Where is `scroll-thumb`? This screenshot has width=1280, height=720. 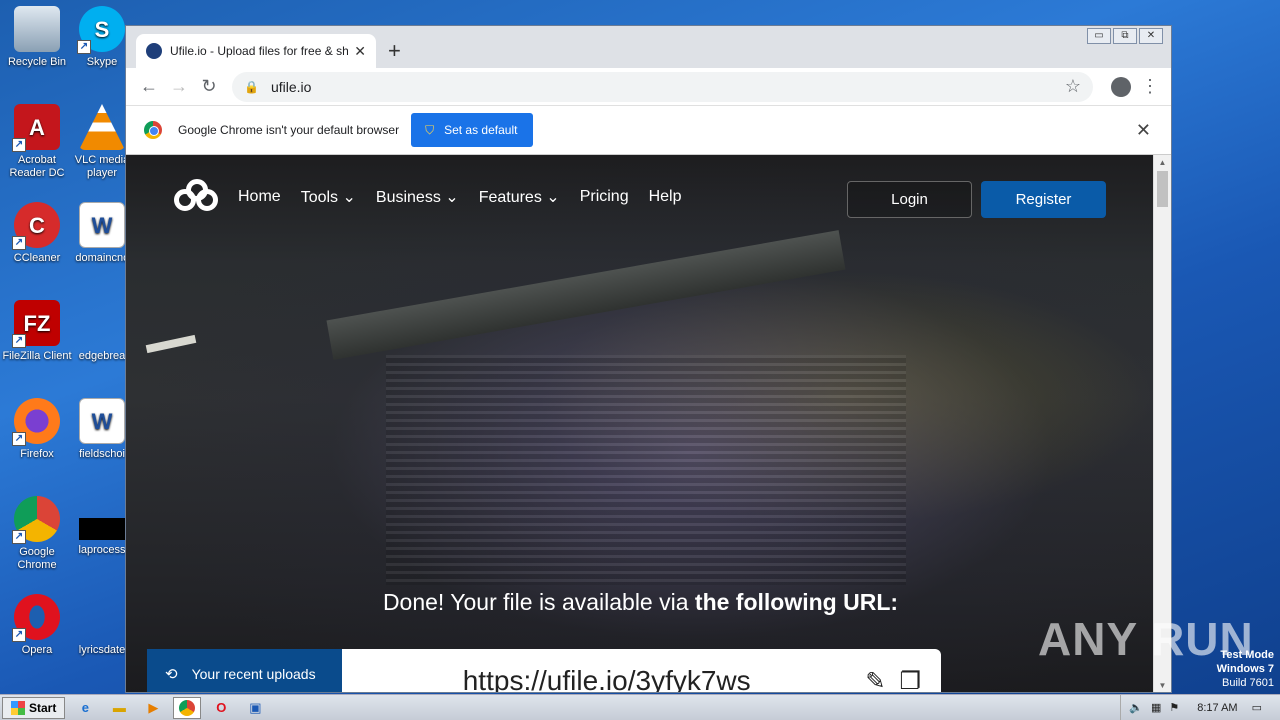 scroll-thumb is located at coordinates (1162, 189).